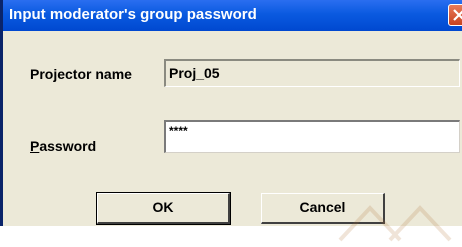  Describe the element at coordinates (396, 221) in the screenshot. I see `watermark-graphic` at that location.